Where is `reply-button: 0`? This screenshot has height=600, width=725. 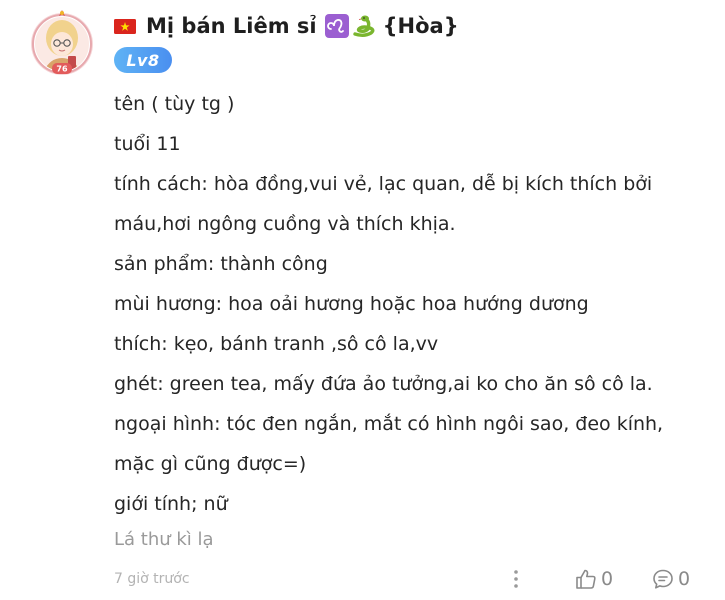 reply-button: 0 is located at coordinates (670, 579).